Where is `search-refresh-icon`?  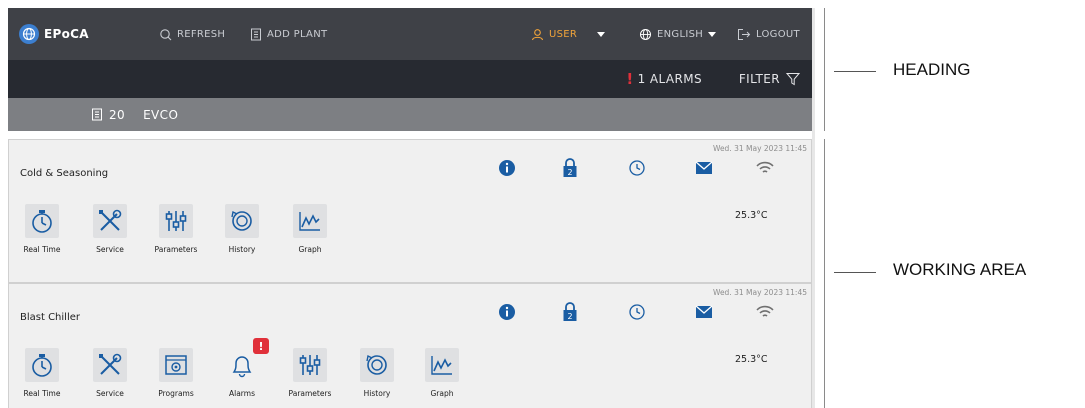 search-refresh-icon is located at coordinates (166, 34).